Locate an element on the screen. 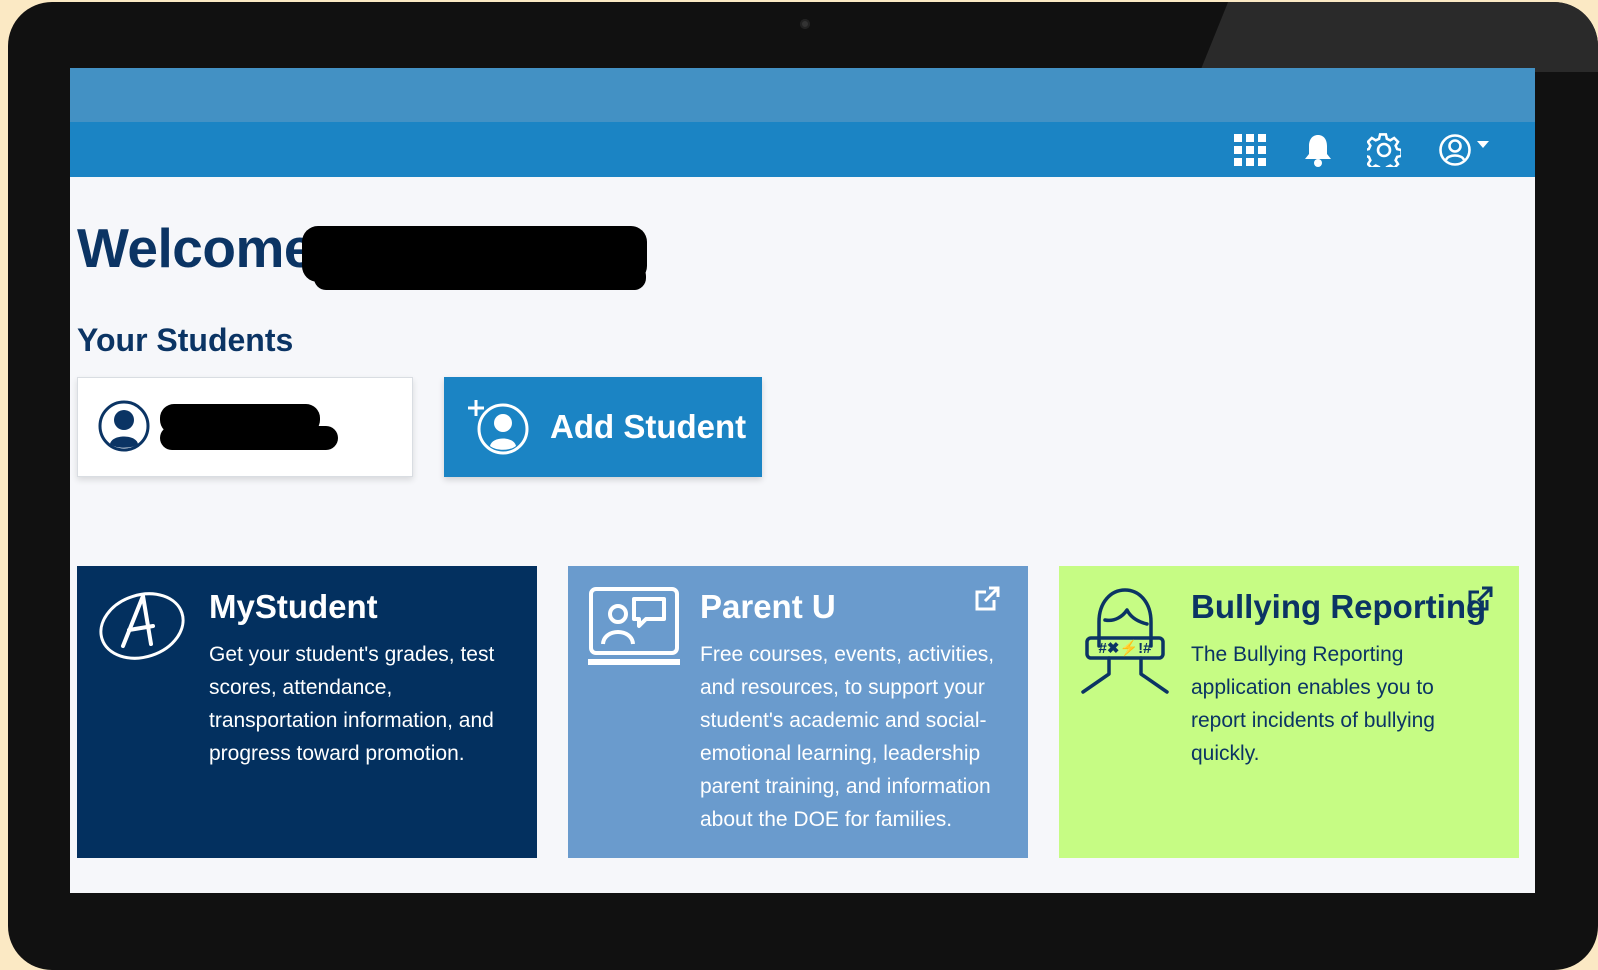 Image resolution: width=1598 pixels, height=970 pixels. caret-down-icon is located at coordinates (1483, 144).